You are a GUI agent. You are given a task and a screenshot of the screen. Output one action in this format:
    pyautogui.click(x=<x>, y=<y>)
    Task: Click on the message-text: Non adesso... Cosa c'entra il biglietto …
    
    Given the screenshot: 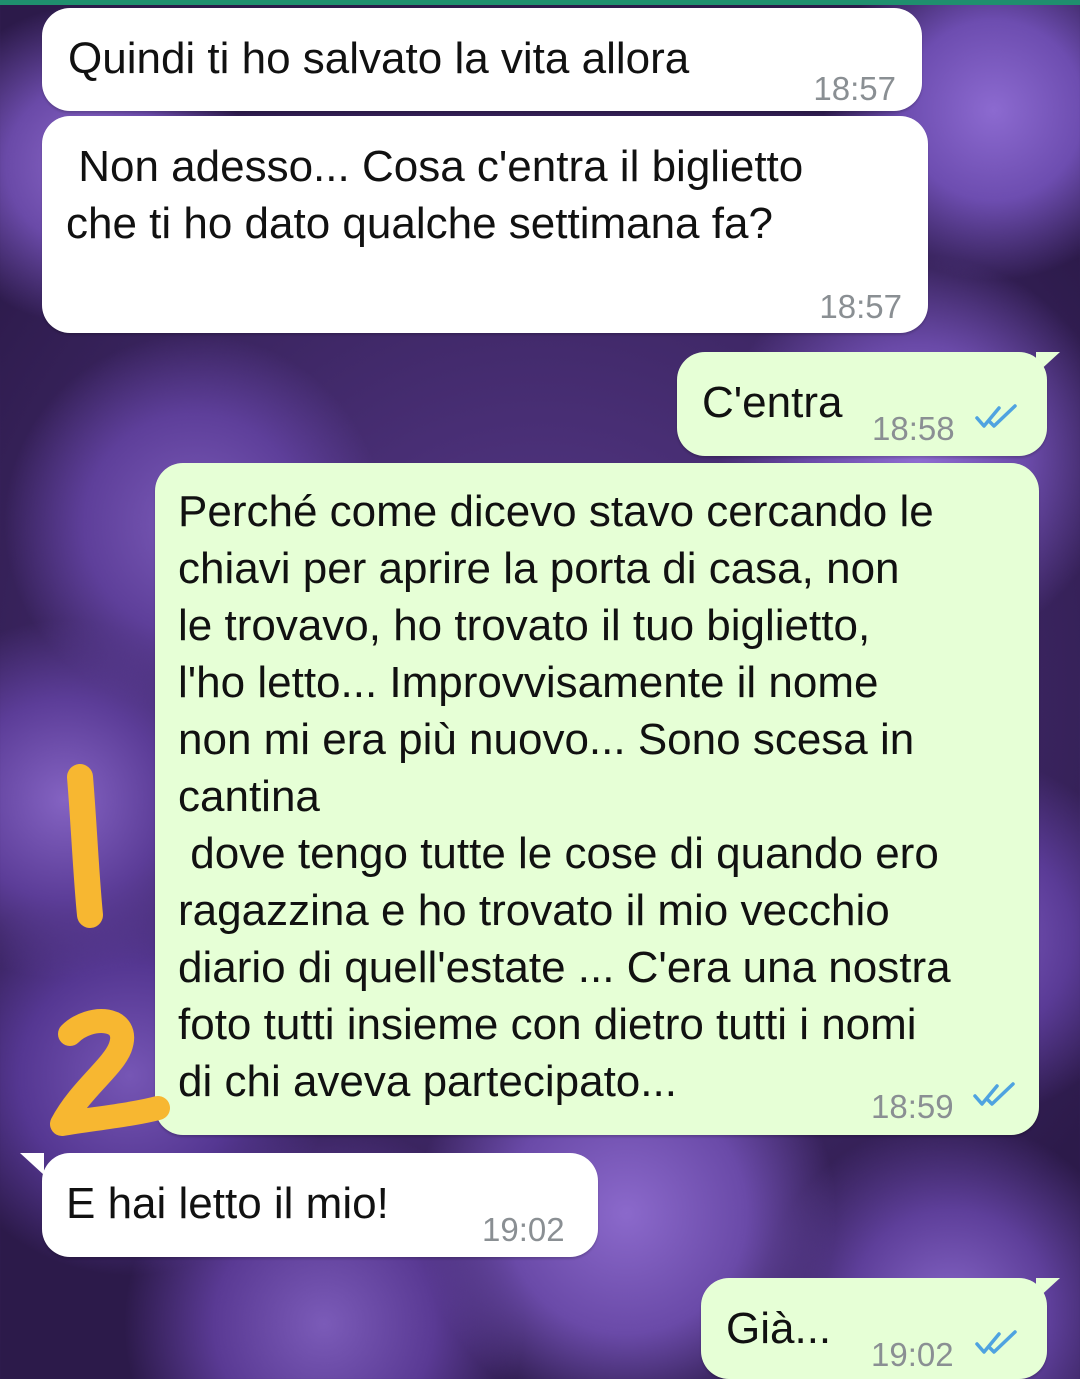 What is the action you would take?
    pyautogui.click(x=435, y=195)
    